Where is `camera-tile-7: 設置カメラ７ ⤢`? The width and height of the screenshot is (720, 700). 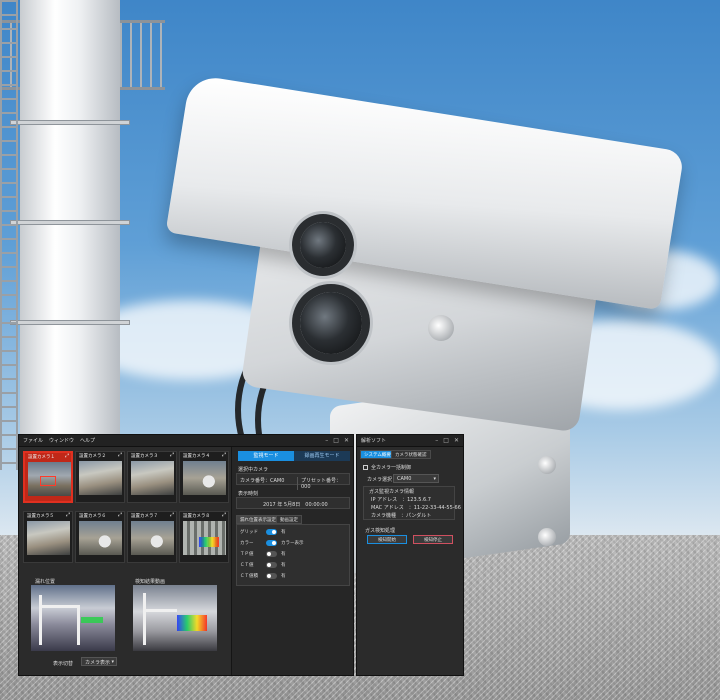 camera-tile-7: 設置カメラ７ ⤢ is located at coordinates (152, 537).